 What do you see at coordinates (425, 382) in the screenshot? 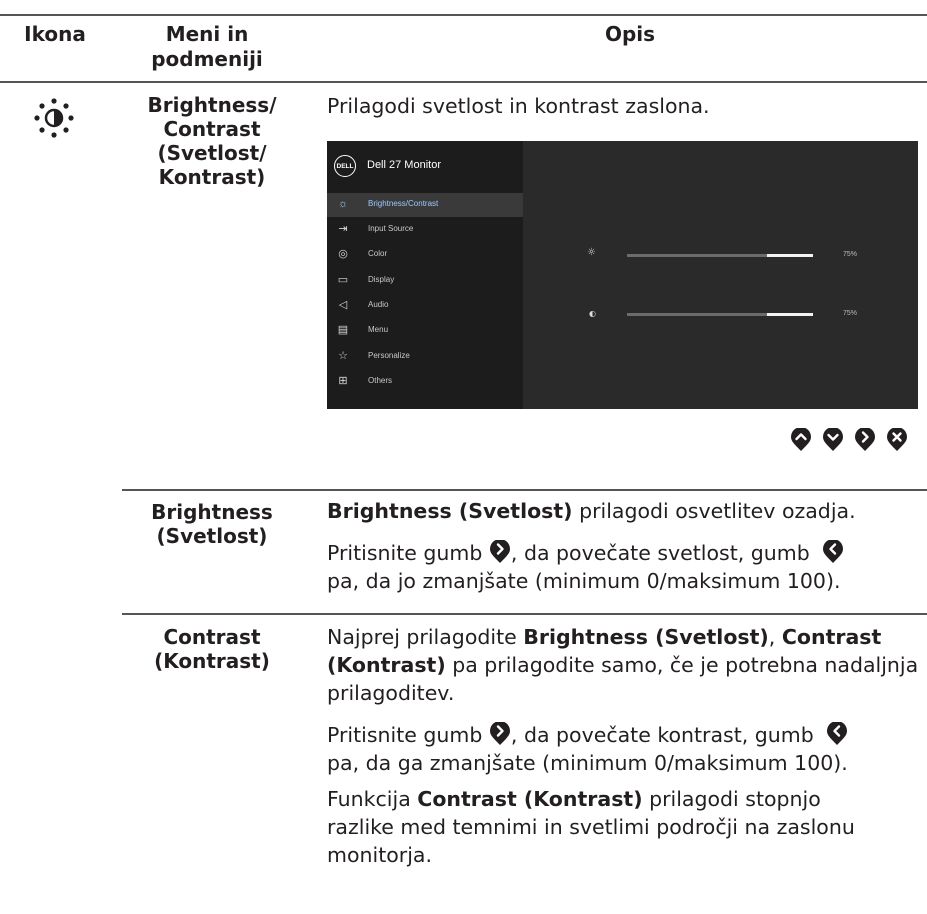
I see `osd-item-others: ⊞ Others` at bounding box center [425, 382].